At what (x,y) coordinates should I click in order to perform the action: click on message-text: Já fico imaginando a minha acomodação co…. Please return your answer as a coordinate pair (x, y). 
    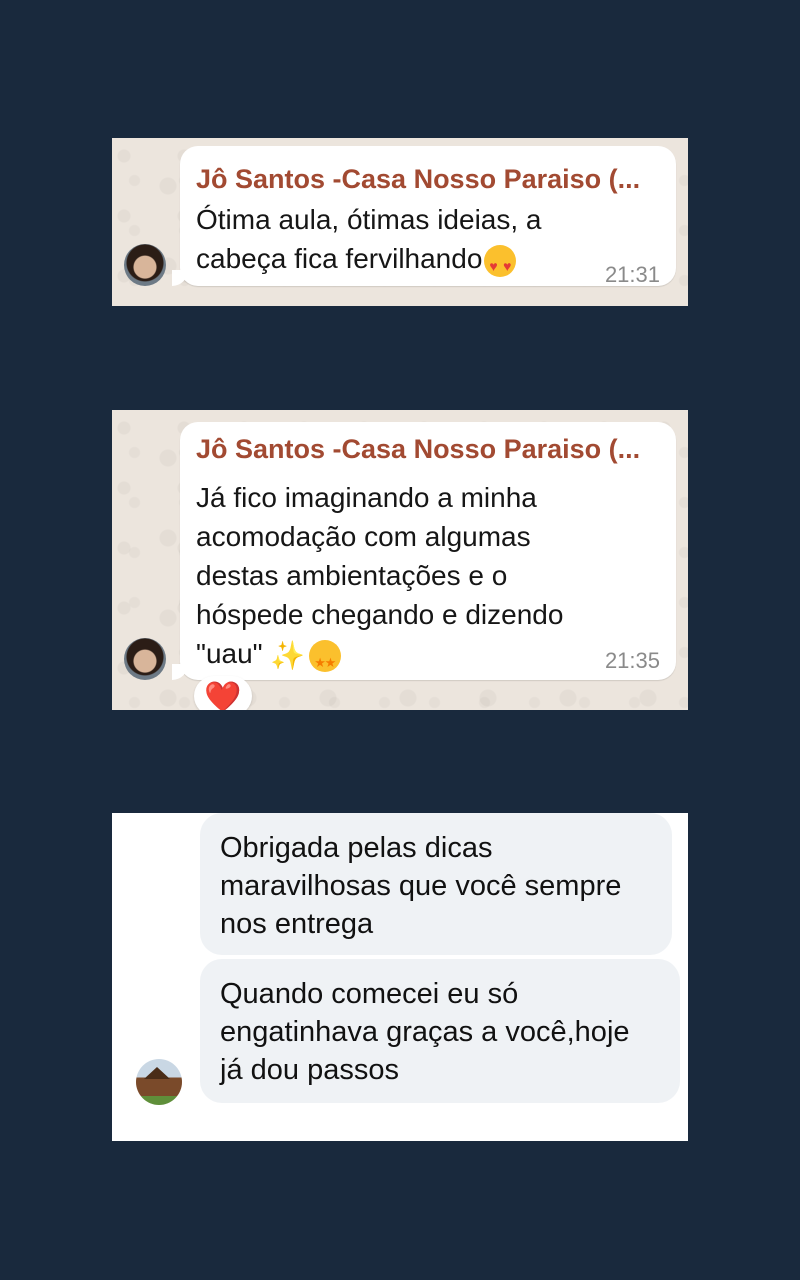
    Looking at the image, I should click on (380, 580).